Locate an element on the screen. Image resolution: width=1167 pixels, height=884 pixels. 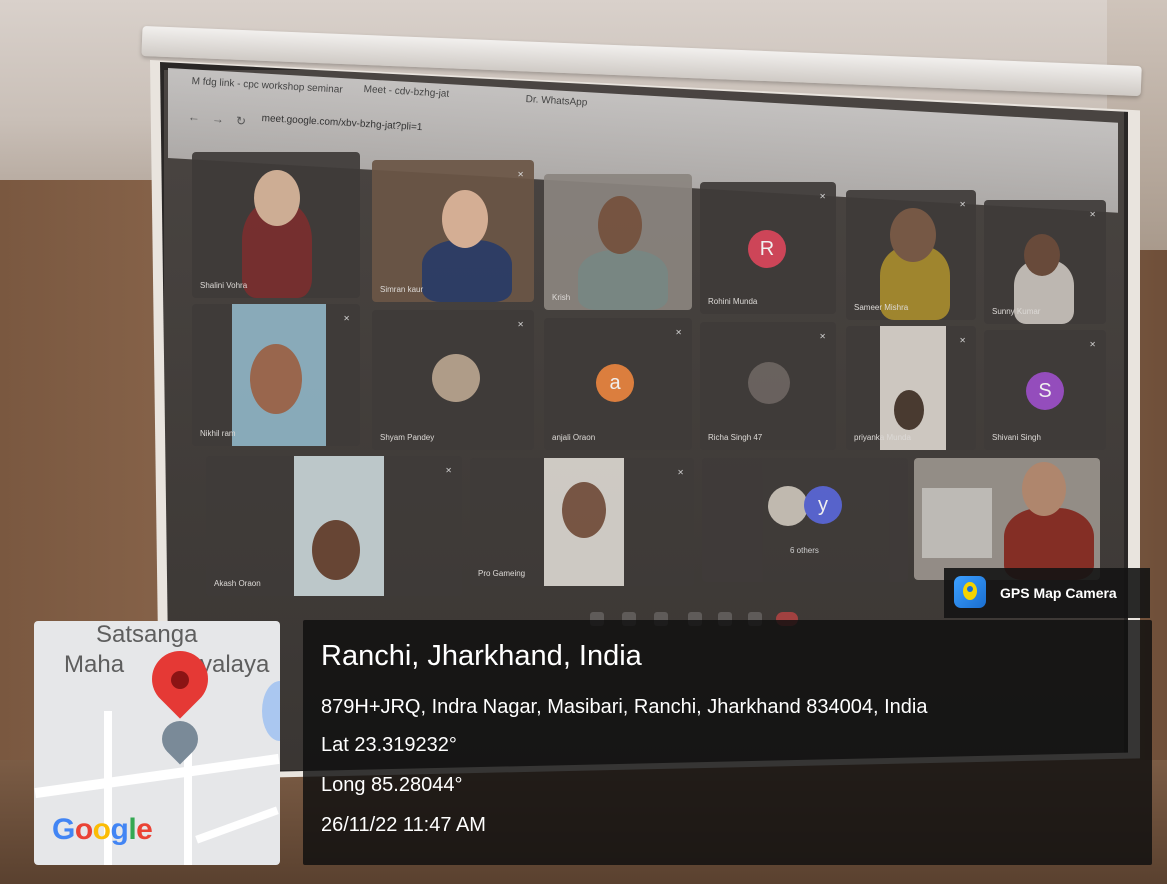
participant-name: Shivani Singh is located at coordinates (1016, 437).